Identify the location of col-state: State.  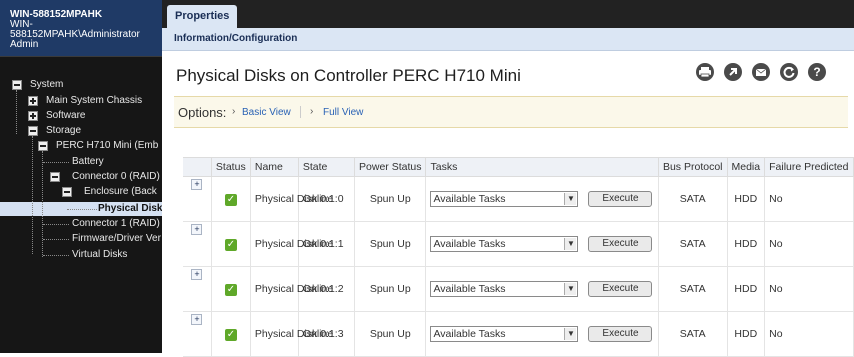
(327, 167).